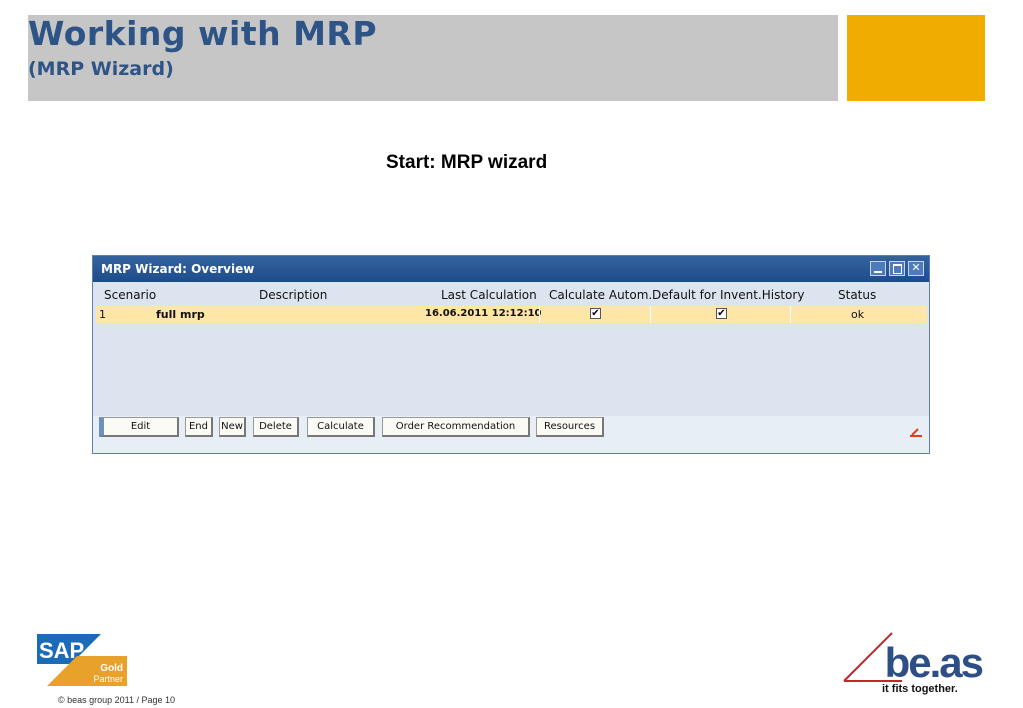  What do you see at coordinates (276, 427) in the screenshot?
I see `delete-button: Delete` at bounding box center [276, 427].